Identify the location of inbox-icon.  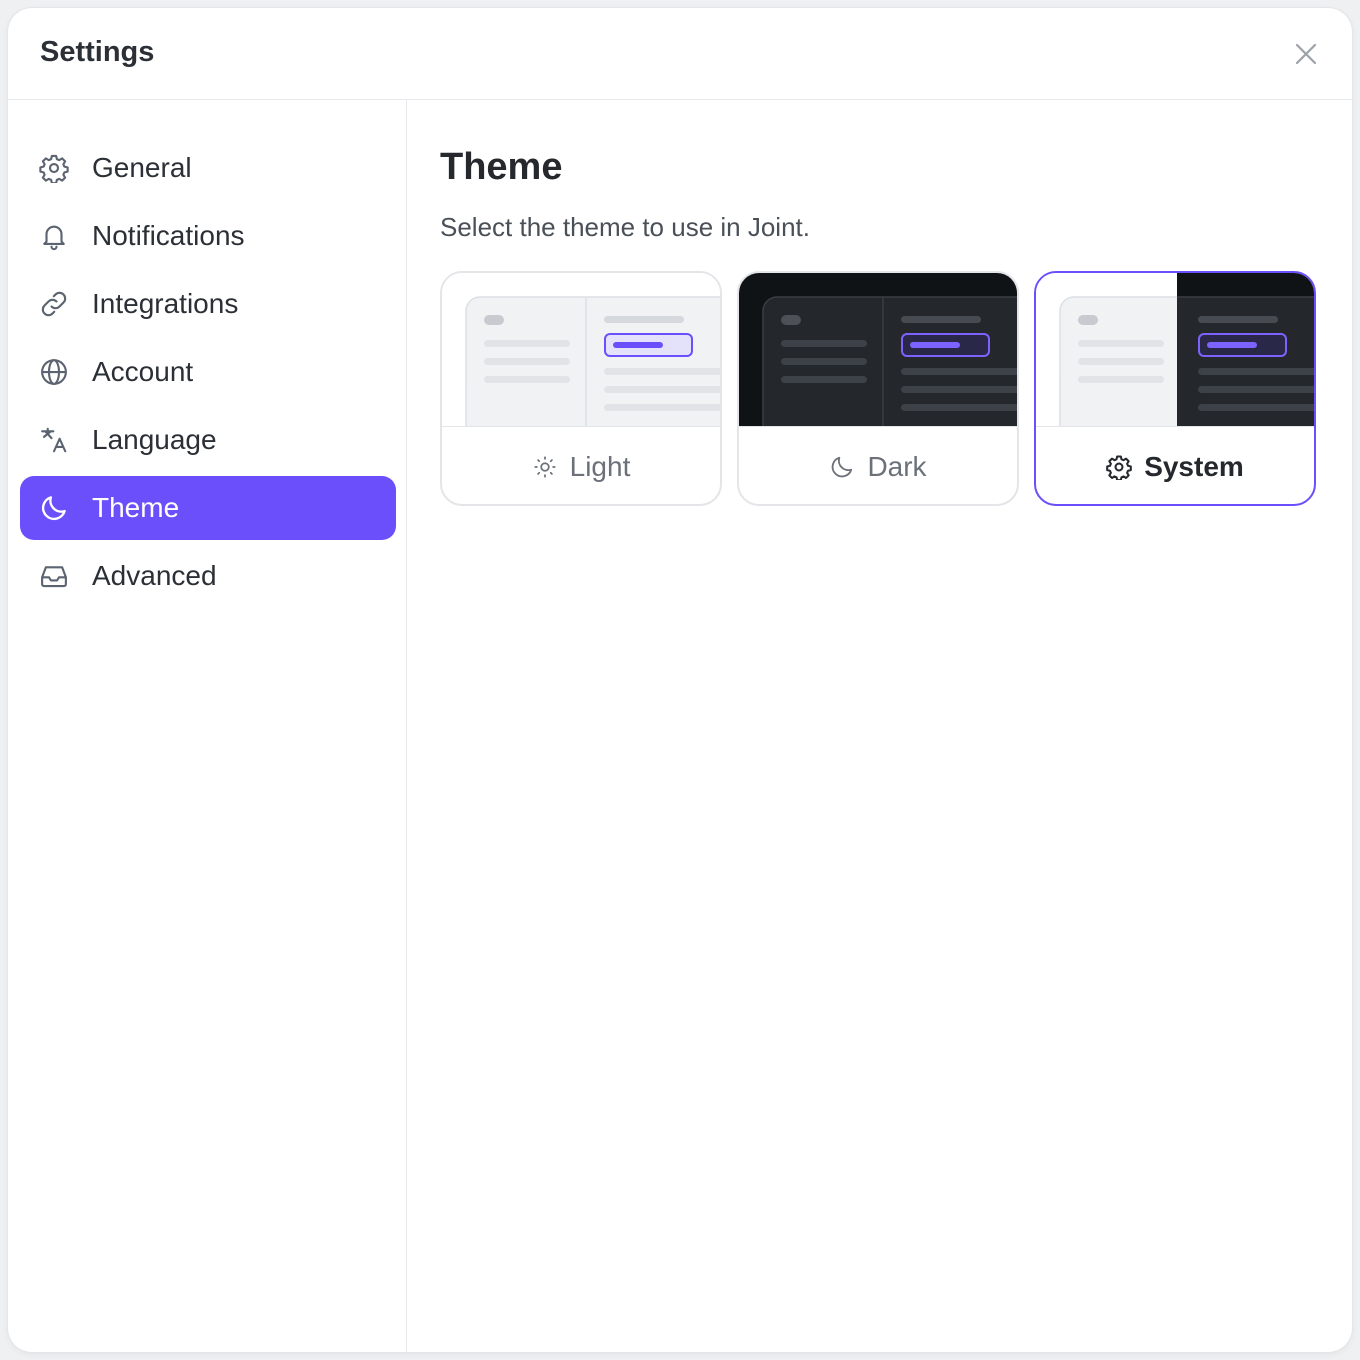
(54, 576).